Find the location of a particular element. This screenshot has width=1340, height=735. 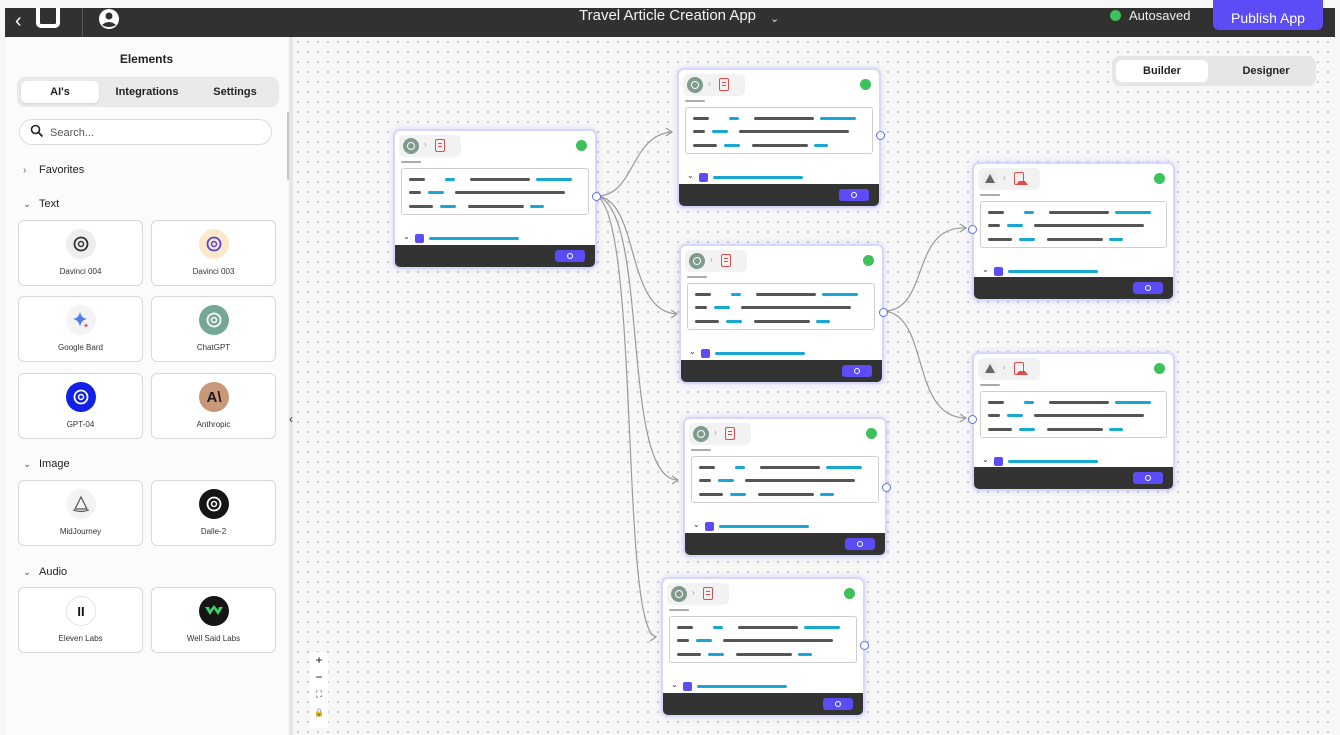

zoom-in-button: + is located at coordinates (319, 660).